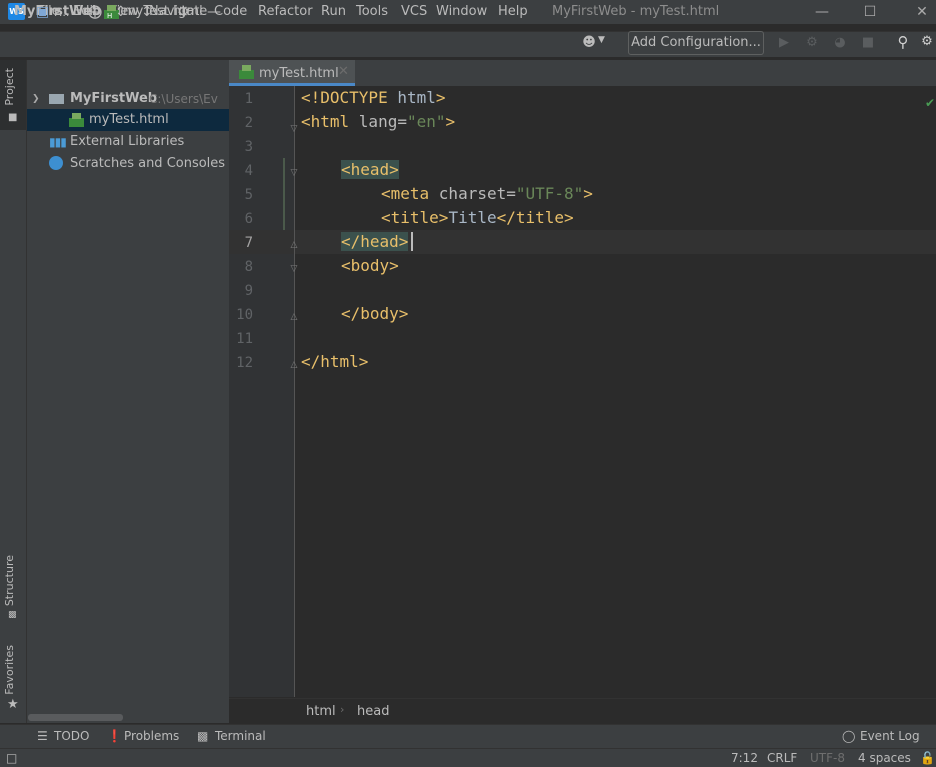 Image resolution: width=936 pixels, height=767 pixels. What do you see at coordinates (56, 163) in the screenshot?
I see `scratches-icon` at bounding box center [56, 163].